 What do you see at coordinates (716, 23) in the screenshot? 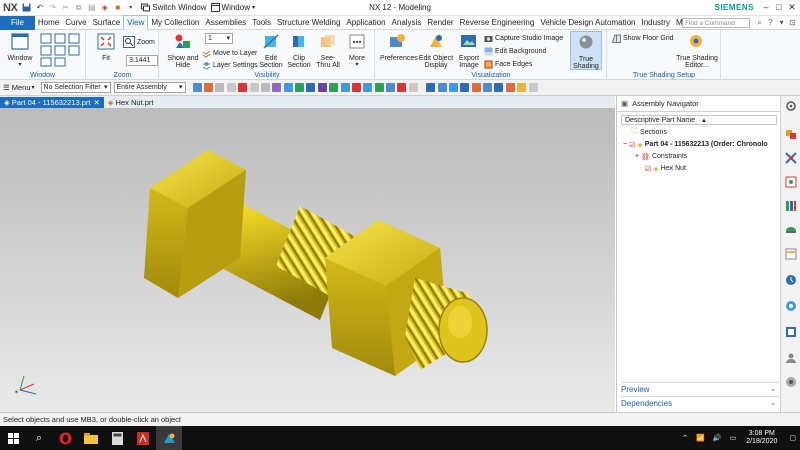
I see `find-command-input: Find a Command` at bounding box center [716, 23].